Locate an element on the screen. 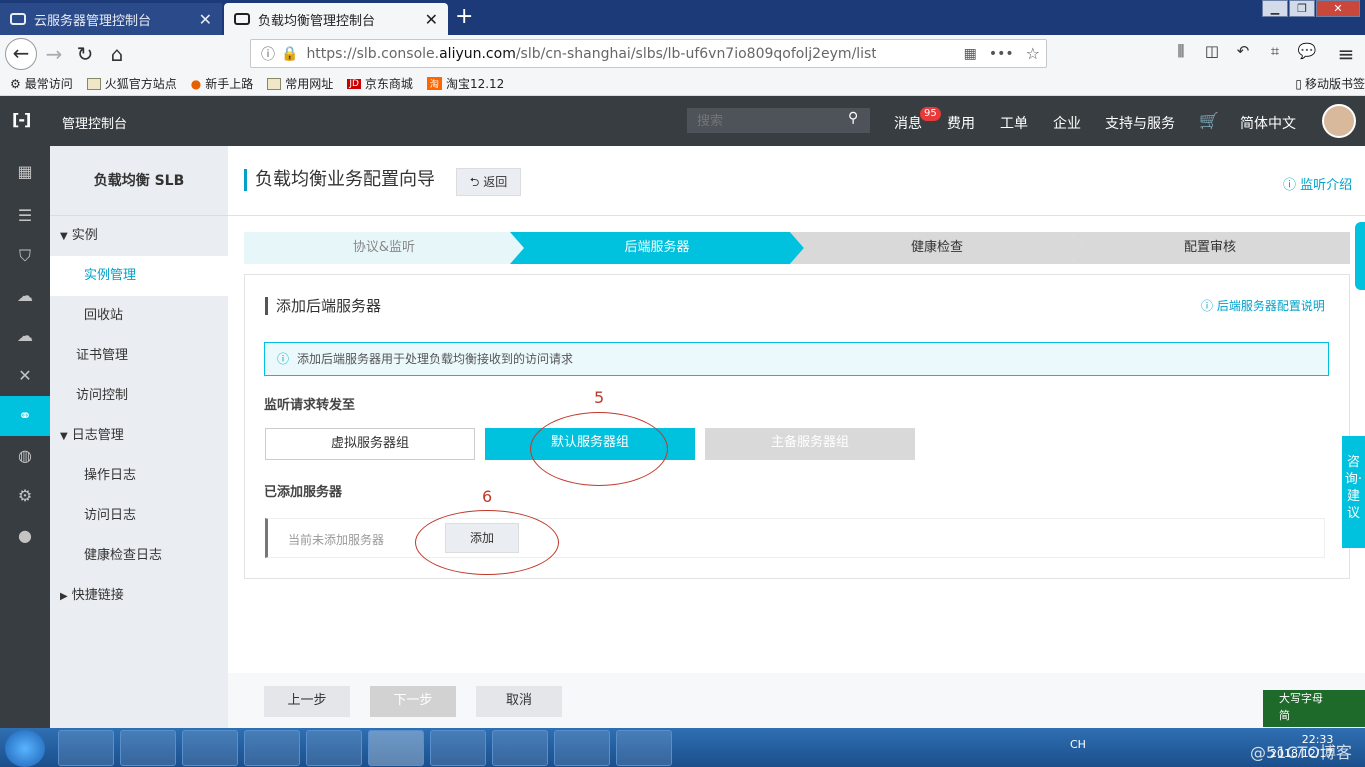 The image size is (1365, 767). bookmark-most-visited: ⚙ 最常访问 is located at coordinates (41, 83).